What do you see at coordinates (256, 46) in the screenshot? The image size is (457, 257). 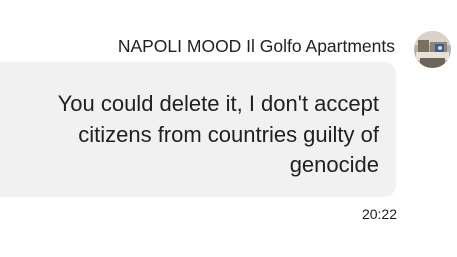 I see `sender-name: NAPOLI MOOD Il Golfo Apartments` at bounding box center [256, 46].